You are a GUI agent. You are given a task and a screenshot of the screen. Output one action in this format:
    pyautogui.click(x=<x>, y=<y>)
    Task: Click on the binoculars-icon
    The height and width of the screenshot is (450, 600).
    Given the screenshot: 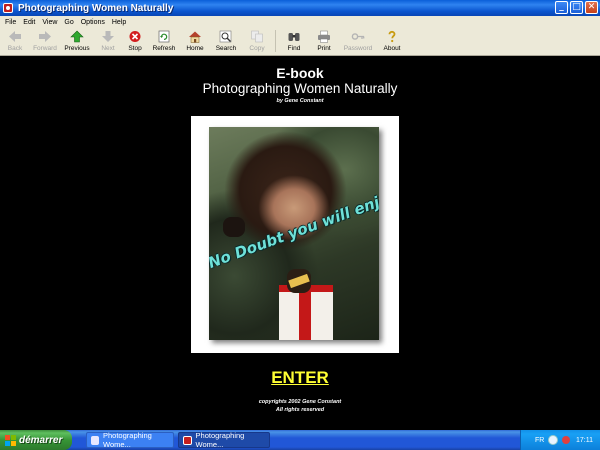 What is the action you would take?
    pyautogui.click(x=294, y=37)
    